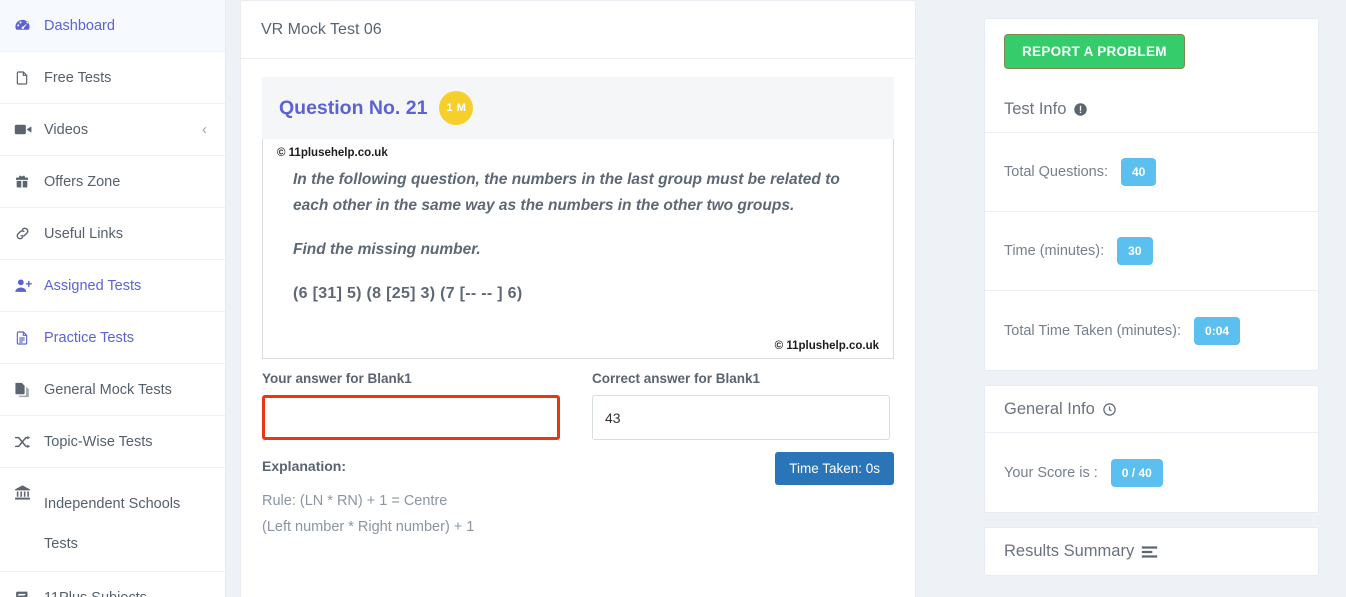 The width and height of the screenshot is (1346, 597). I want to click on test-info-title: Test Info, so click(1035, 108).